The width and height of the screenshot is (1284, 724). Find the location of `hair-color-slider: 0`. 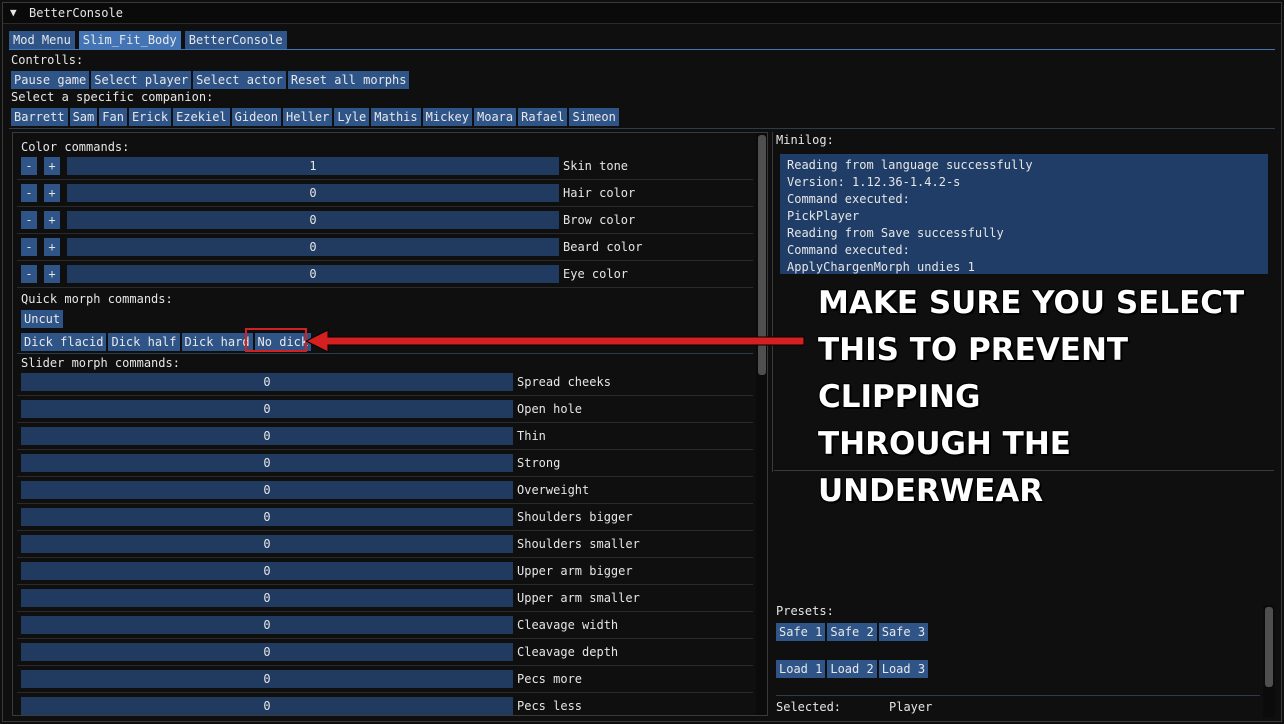

hair-color-slider: 0 is located at coordinates (313, 193).